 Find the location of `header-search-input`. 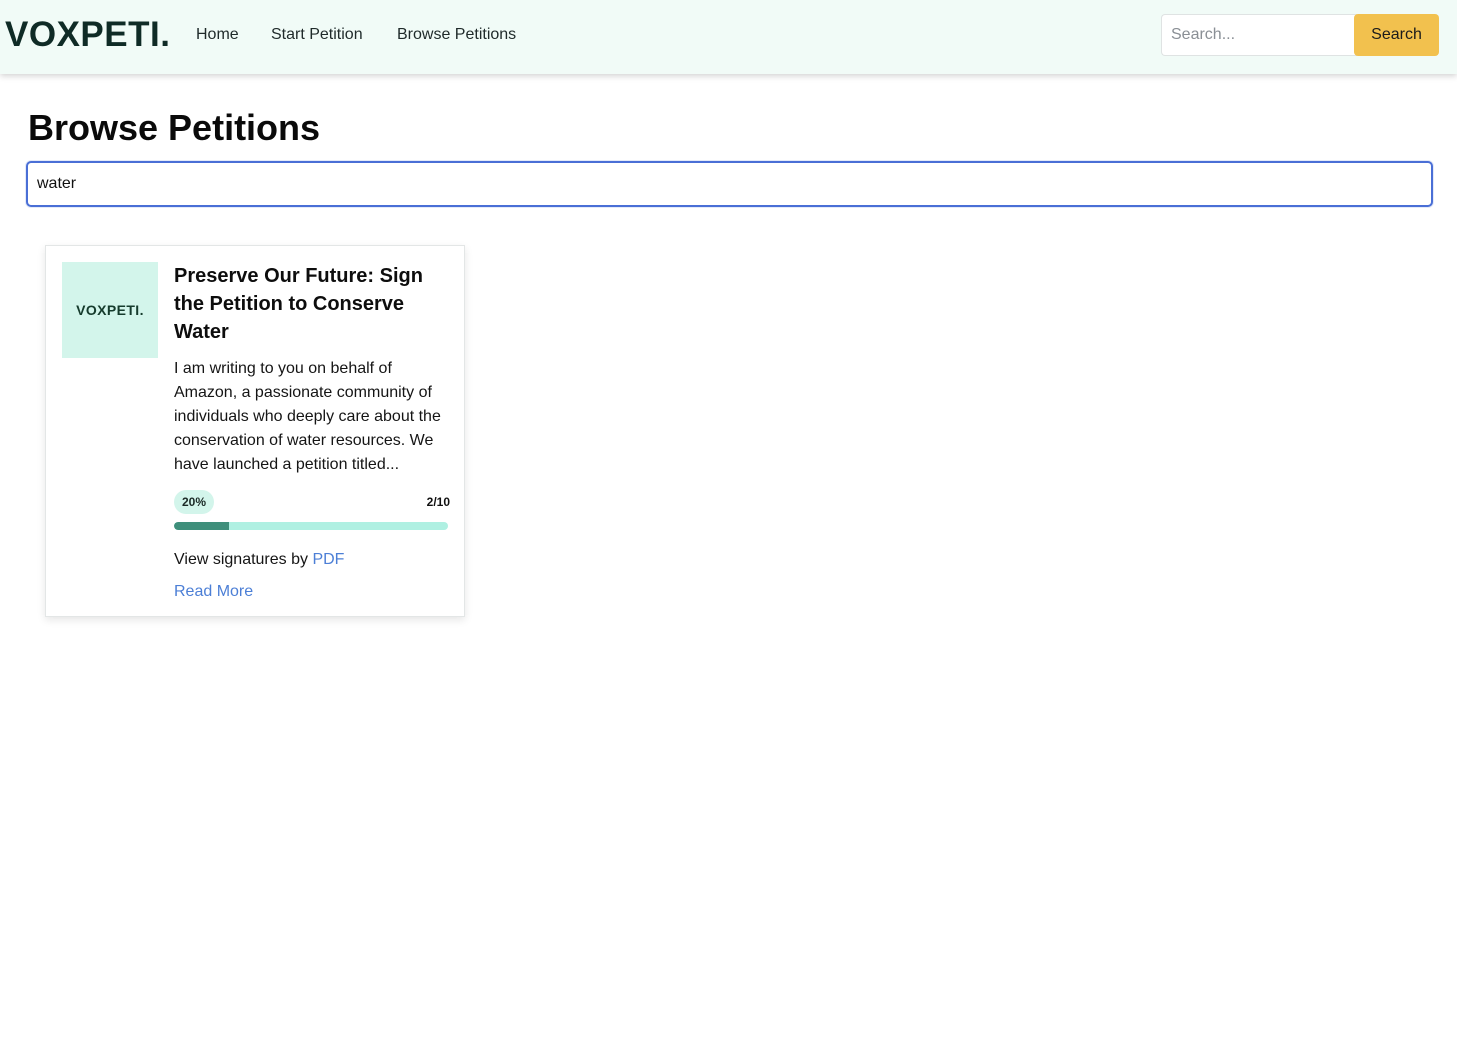

header-search-input is located at coordinates (1259, 35).